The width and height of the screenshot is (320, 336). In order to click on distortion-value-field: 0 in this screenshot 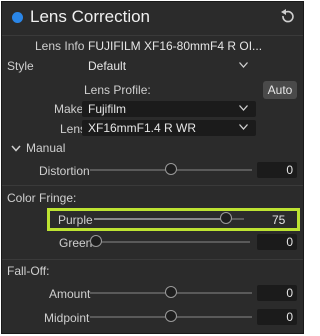, I will do `click(277, 170)`.